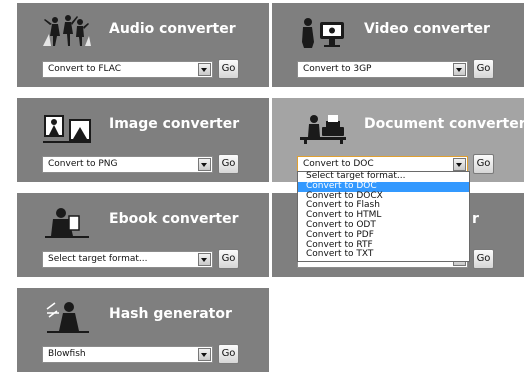 The image size is (530, 374). I want to click on photo-frames-icon, so click(67, 129).